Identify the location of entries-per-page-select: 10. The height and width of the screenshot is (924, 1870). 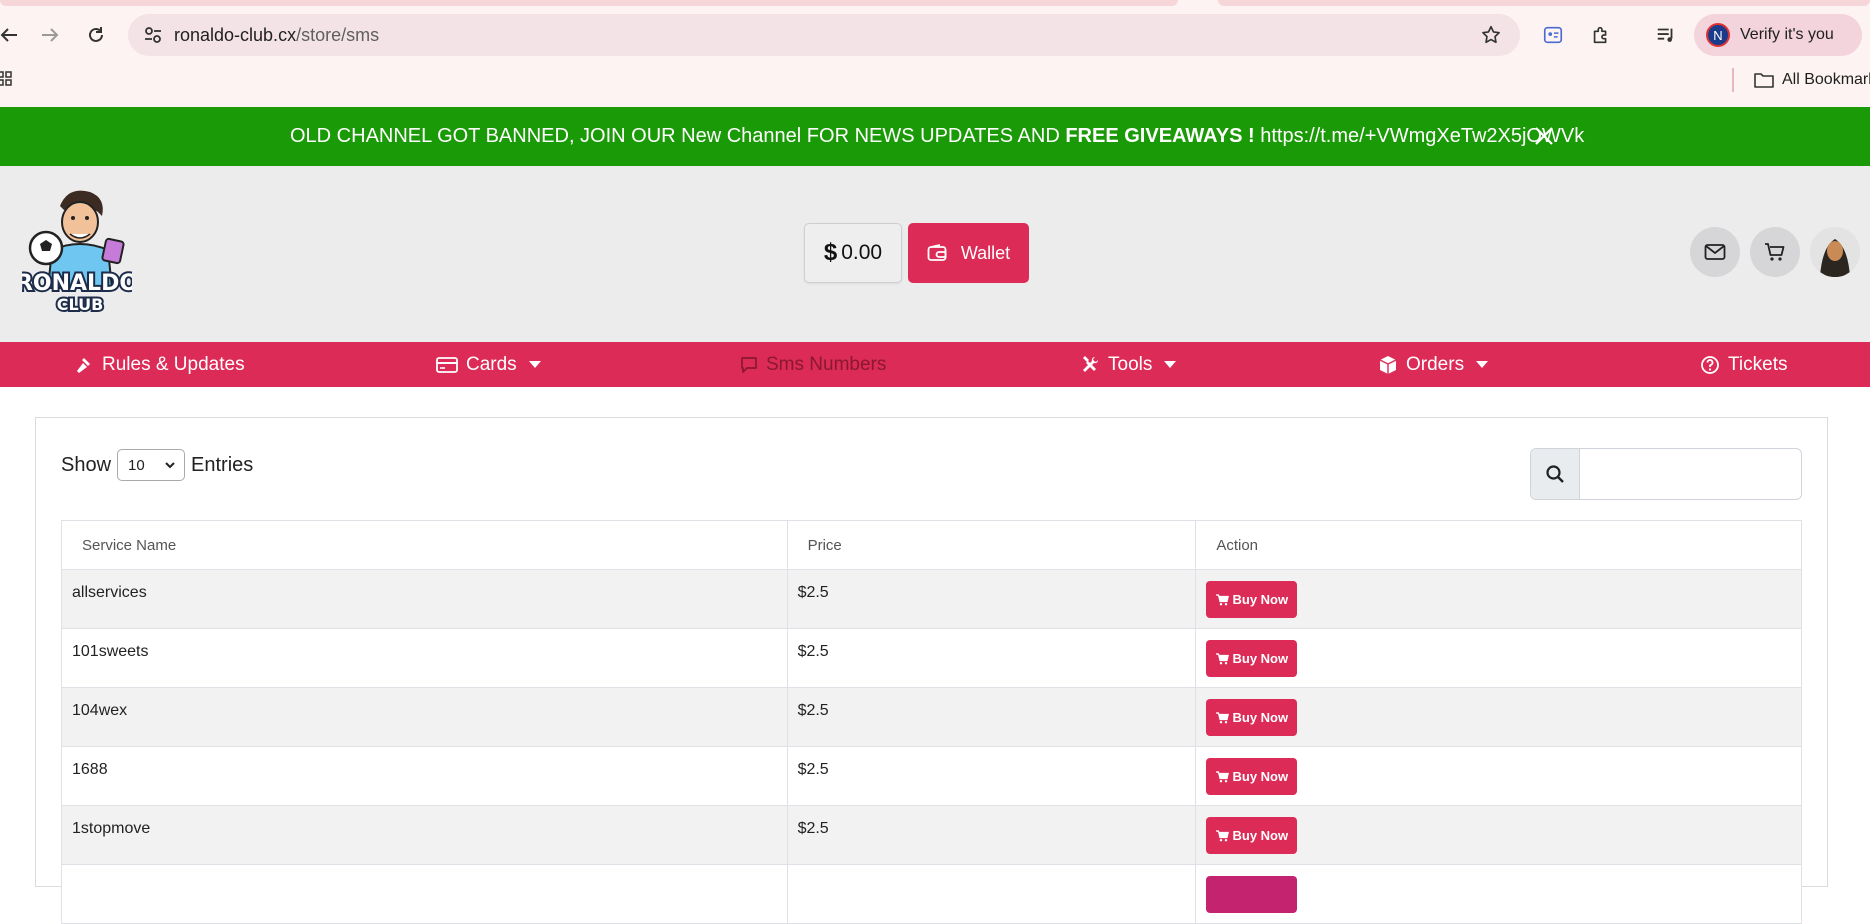
(151, 465).